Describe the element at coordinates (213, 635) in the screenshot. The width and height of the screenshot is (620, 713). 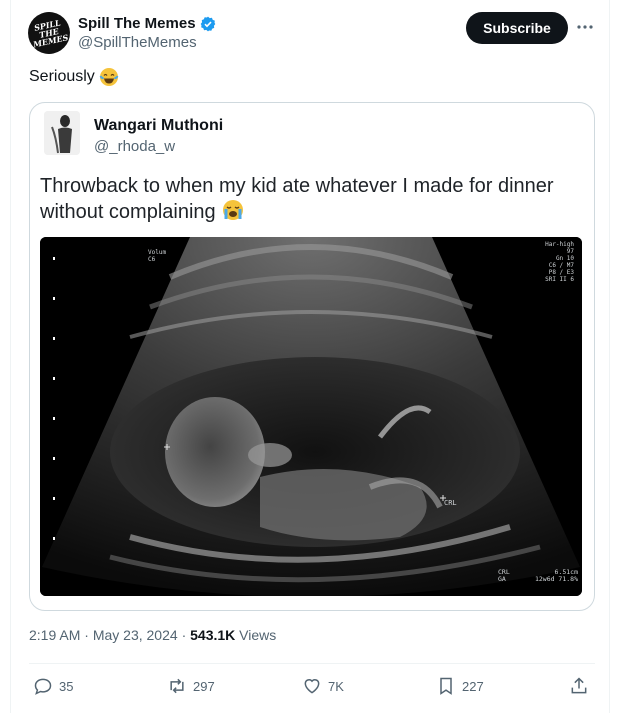
I see `views-count: 543.1K` at that location.